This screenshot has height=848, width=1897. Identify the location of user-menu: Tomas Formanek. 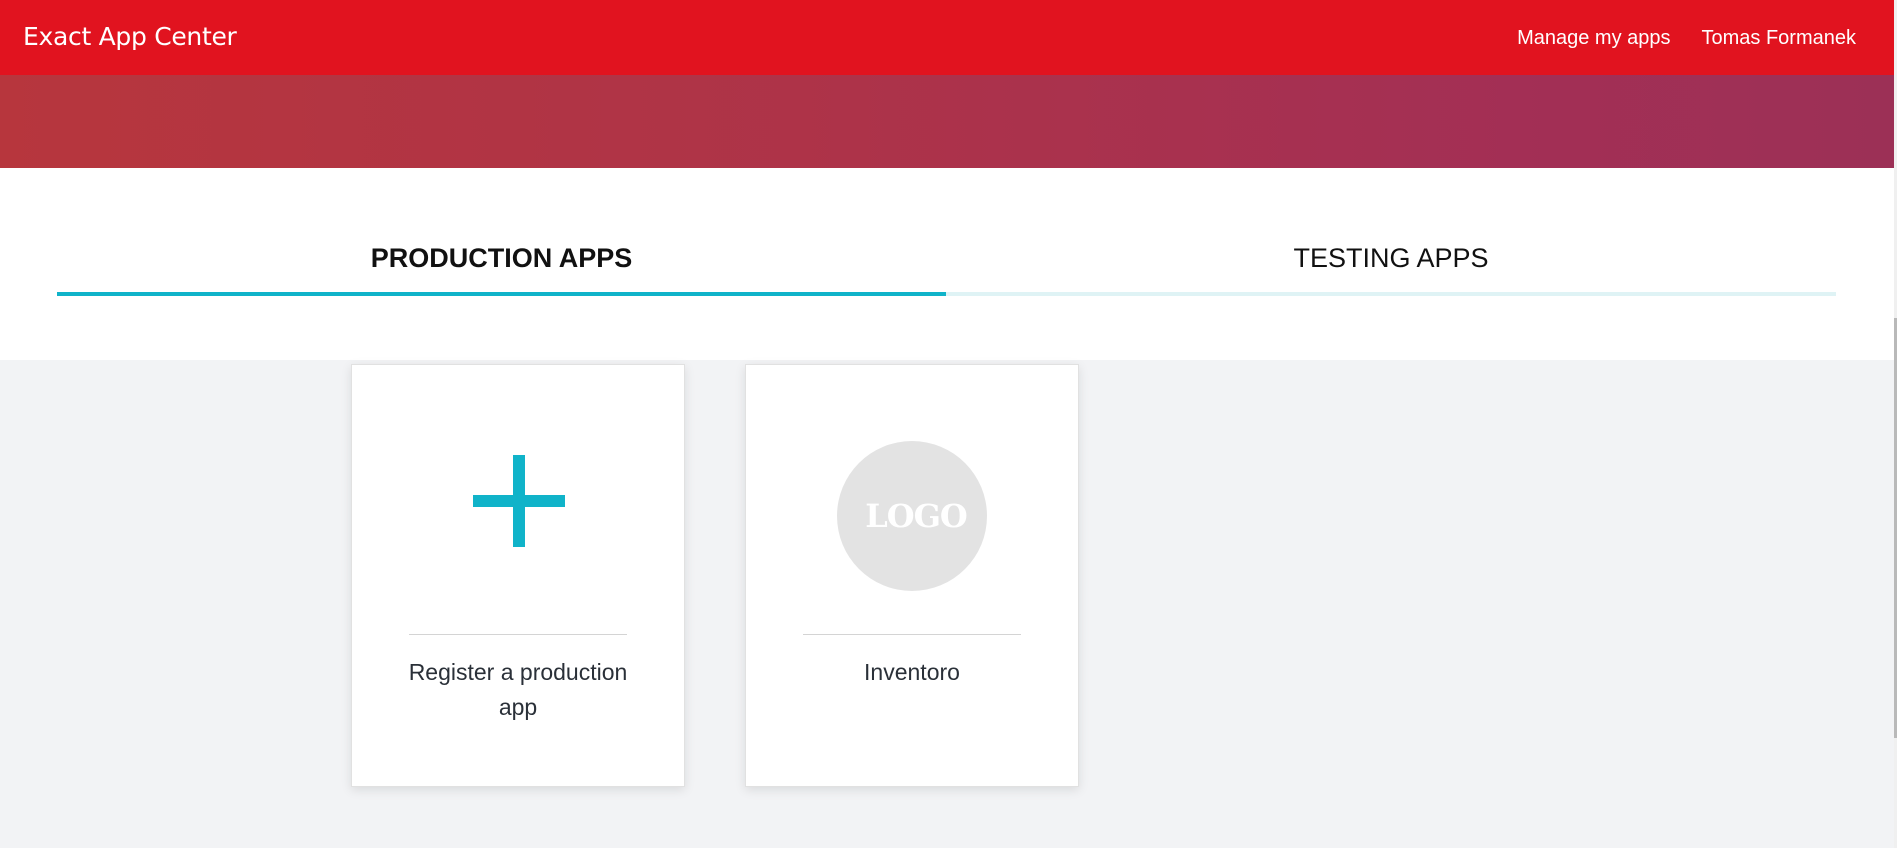
(1779, 38).